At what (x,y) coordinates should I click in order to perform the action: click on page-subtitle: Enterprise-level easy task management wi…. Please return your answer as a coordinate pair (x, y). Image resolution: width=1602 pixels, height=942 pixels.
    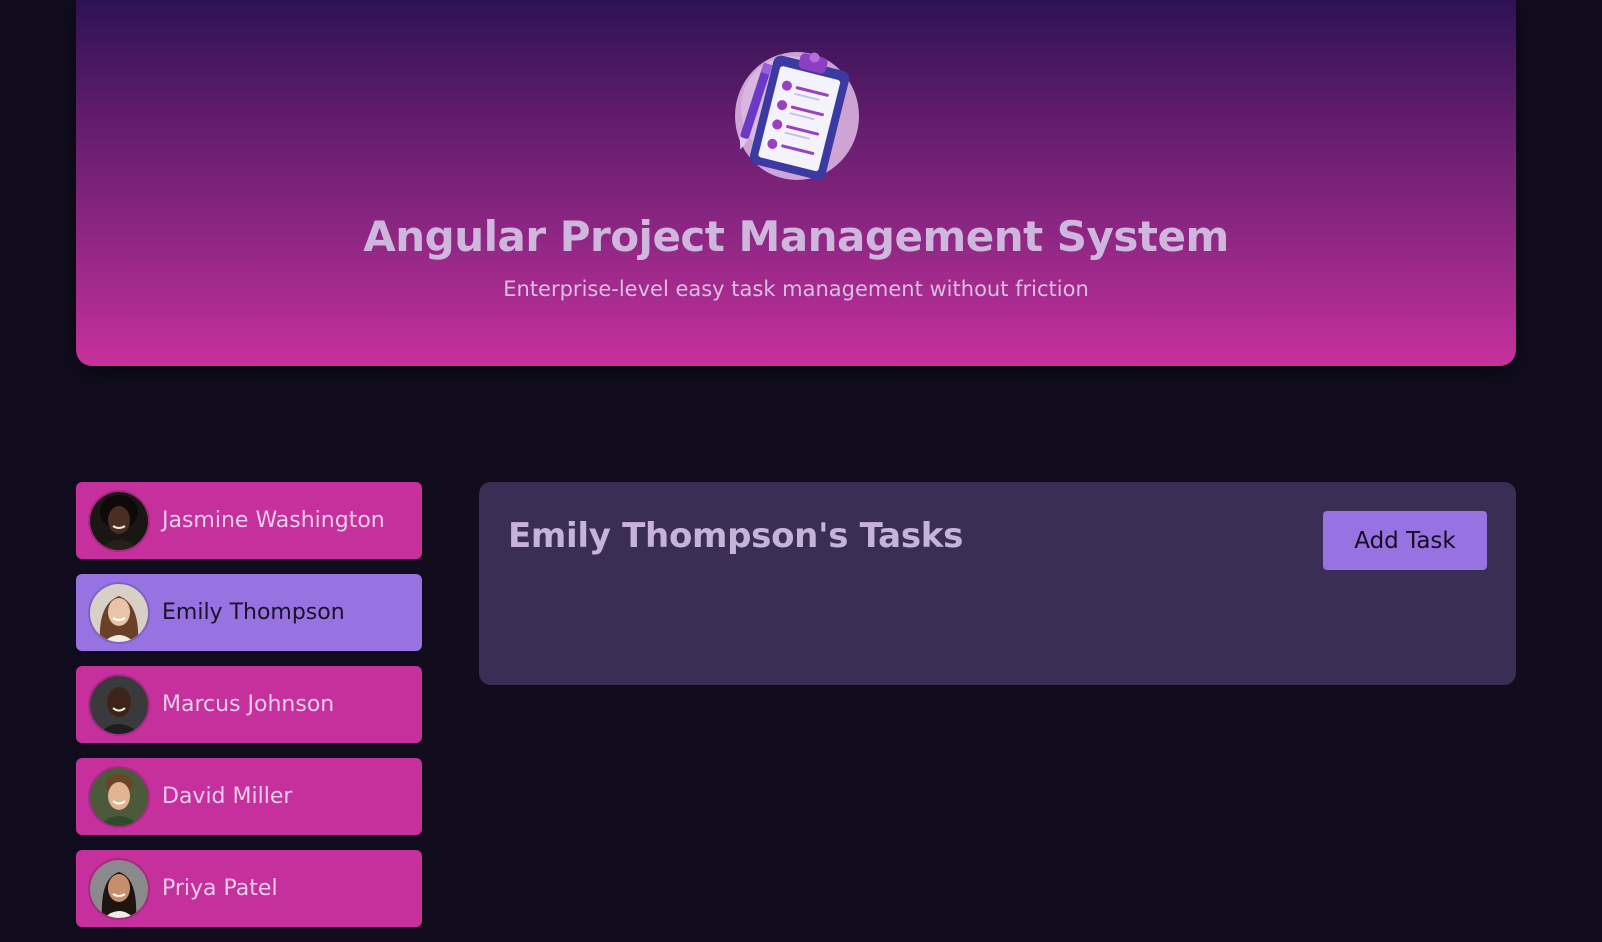
    Looking at the image, I should click on (796, 289).